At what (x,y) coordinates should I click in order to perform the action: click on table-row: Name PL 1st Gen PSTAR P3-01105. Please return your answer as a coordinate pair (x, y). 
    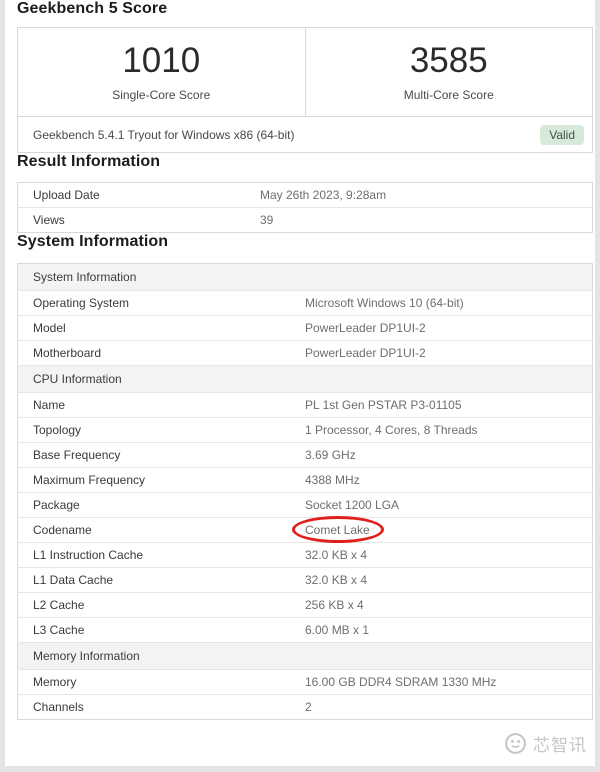
    Looking at the image, I should click on (305, 405).